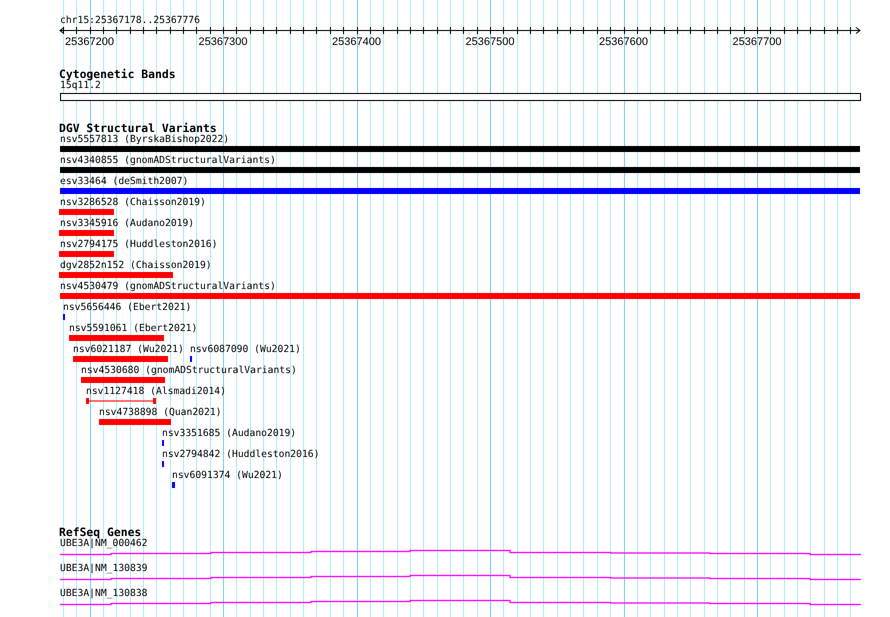  I want to click on variant-label: nsv3351685 (Audano2019), so click(229, 433).